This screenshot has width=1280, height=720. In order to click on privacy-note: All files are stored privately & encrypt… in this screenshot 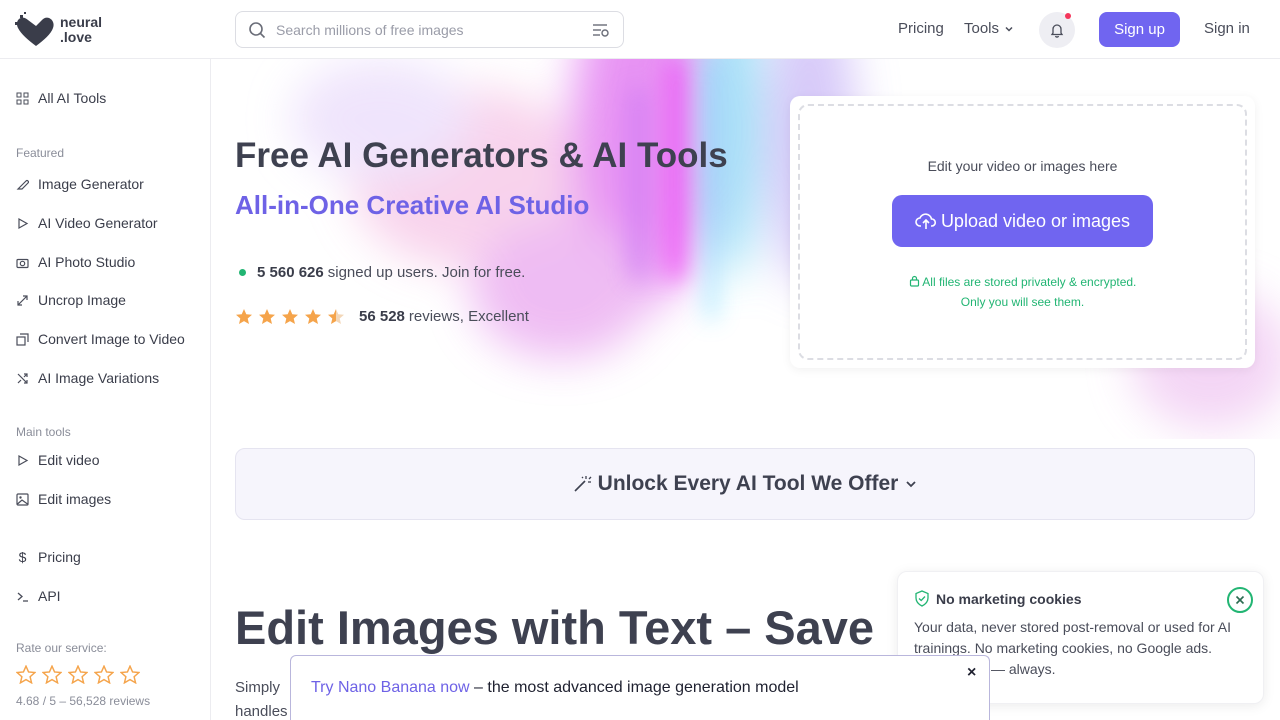, I will do `click(1022, 292)`.